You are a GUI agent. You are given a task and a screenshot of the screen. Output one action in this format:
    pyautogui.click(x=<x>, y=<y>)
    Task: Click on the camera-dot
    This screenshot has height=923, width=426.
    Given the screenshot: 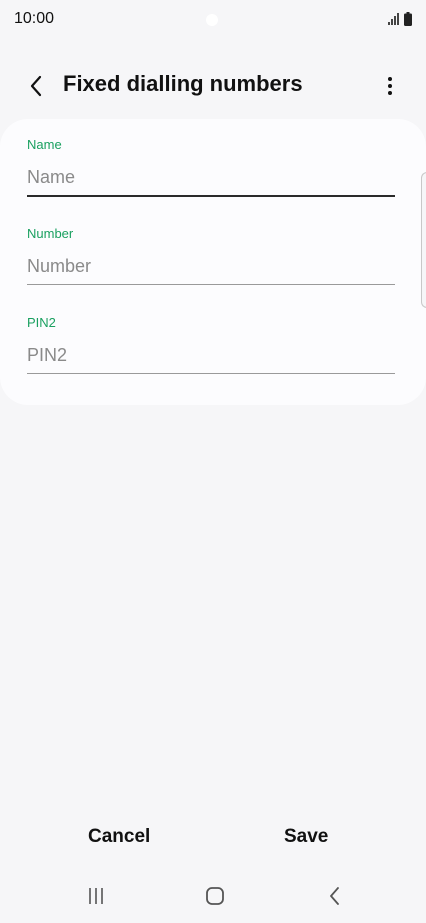 What is the action you would take?
    pyautogui.click(x=212, y=20)
    